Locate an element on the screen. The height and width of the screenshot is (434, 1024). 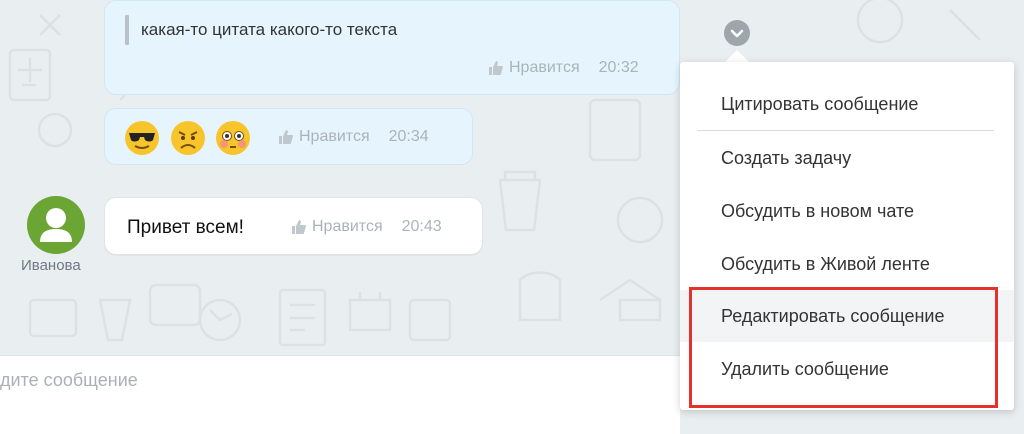
avatar is located at coordinates (56, 225).